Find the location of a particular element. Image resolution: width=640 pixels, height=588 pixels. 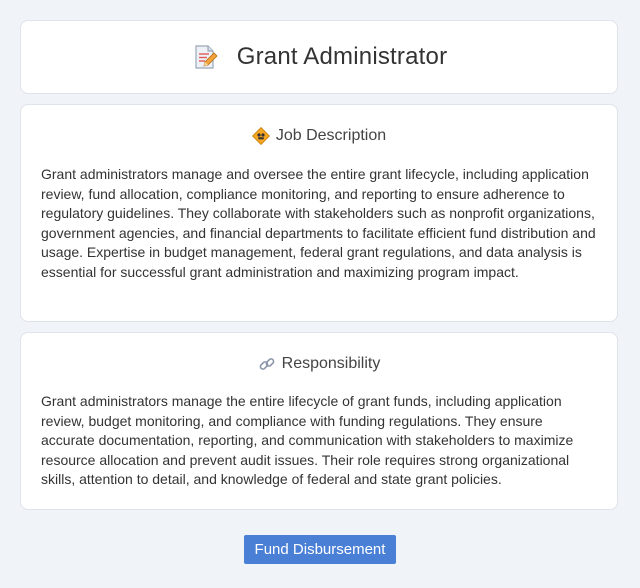

fund-disbursement-tag: Fund Disbursement is located at coordinates (320, 549).